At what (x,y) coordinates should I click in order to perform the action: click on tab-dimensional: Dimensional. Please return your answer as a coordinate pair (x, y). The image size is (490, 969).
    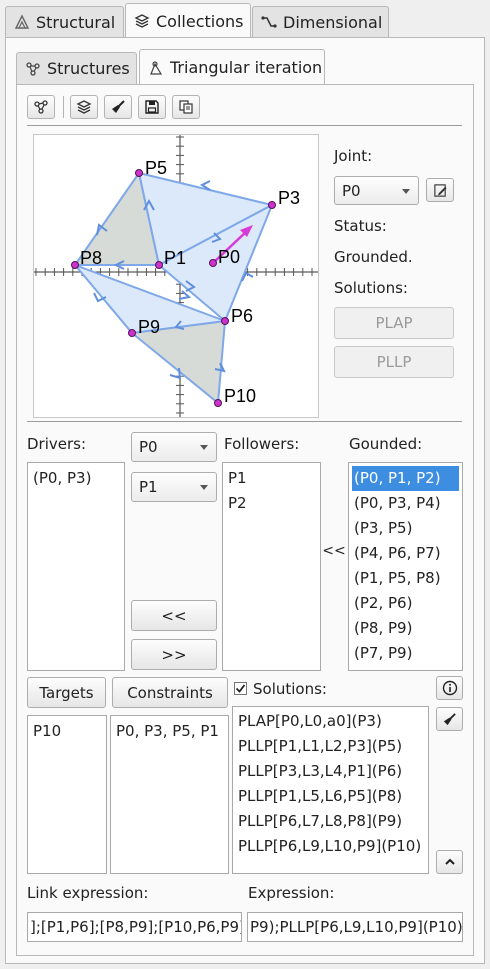
    Looking at the image, I should click on (320, 21).